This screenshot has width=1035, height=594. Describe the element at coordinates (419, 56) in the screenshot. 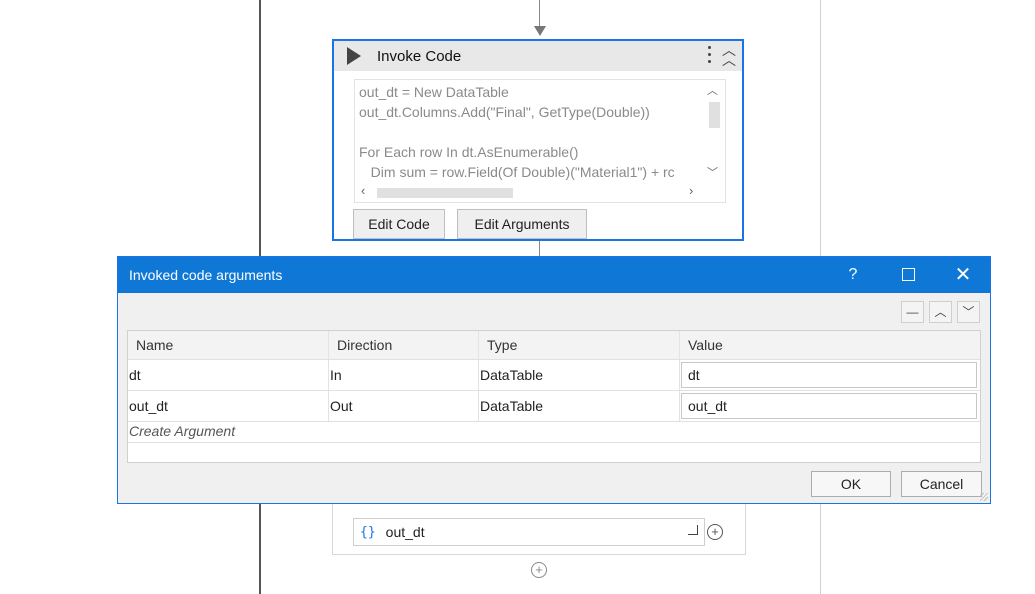

I see `activity-title: Invoke Code` at that location.